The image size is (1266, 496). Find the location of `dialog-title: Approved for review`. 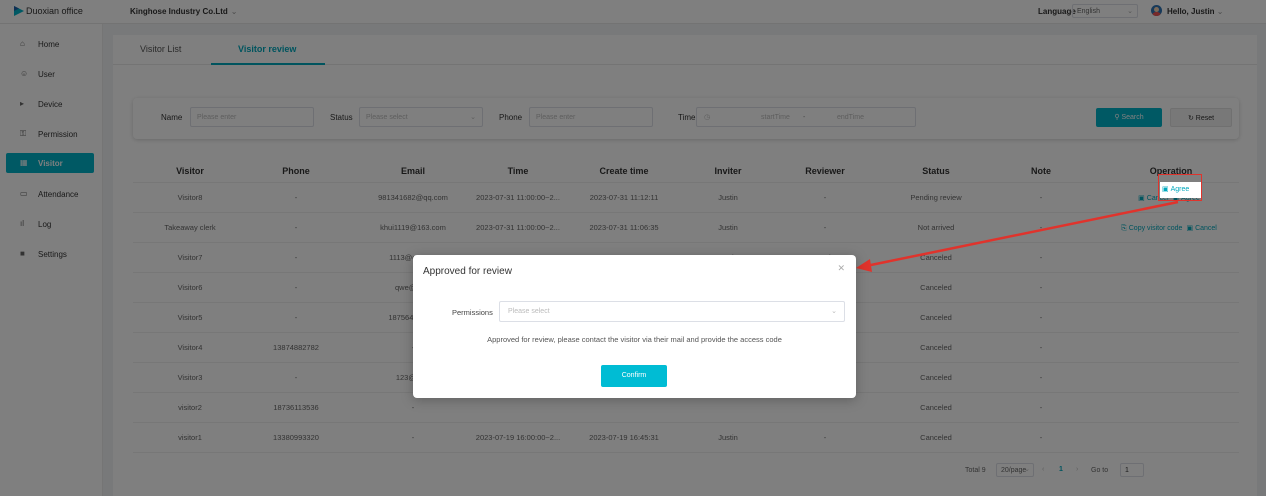

dialog-title: Approved for review is located at coordinates (467, 271).